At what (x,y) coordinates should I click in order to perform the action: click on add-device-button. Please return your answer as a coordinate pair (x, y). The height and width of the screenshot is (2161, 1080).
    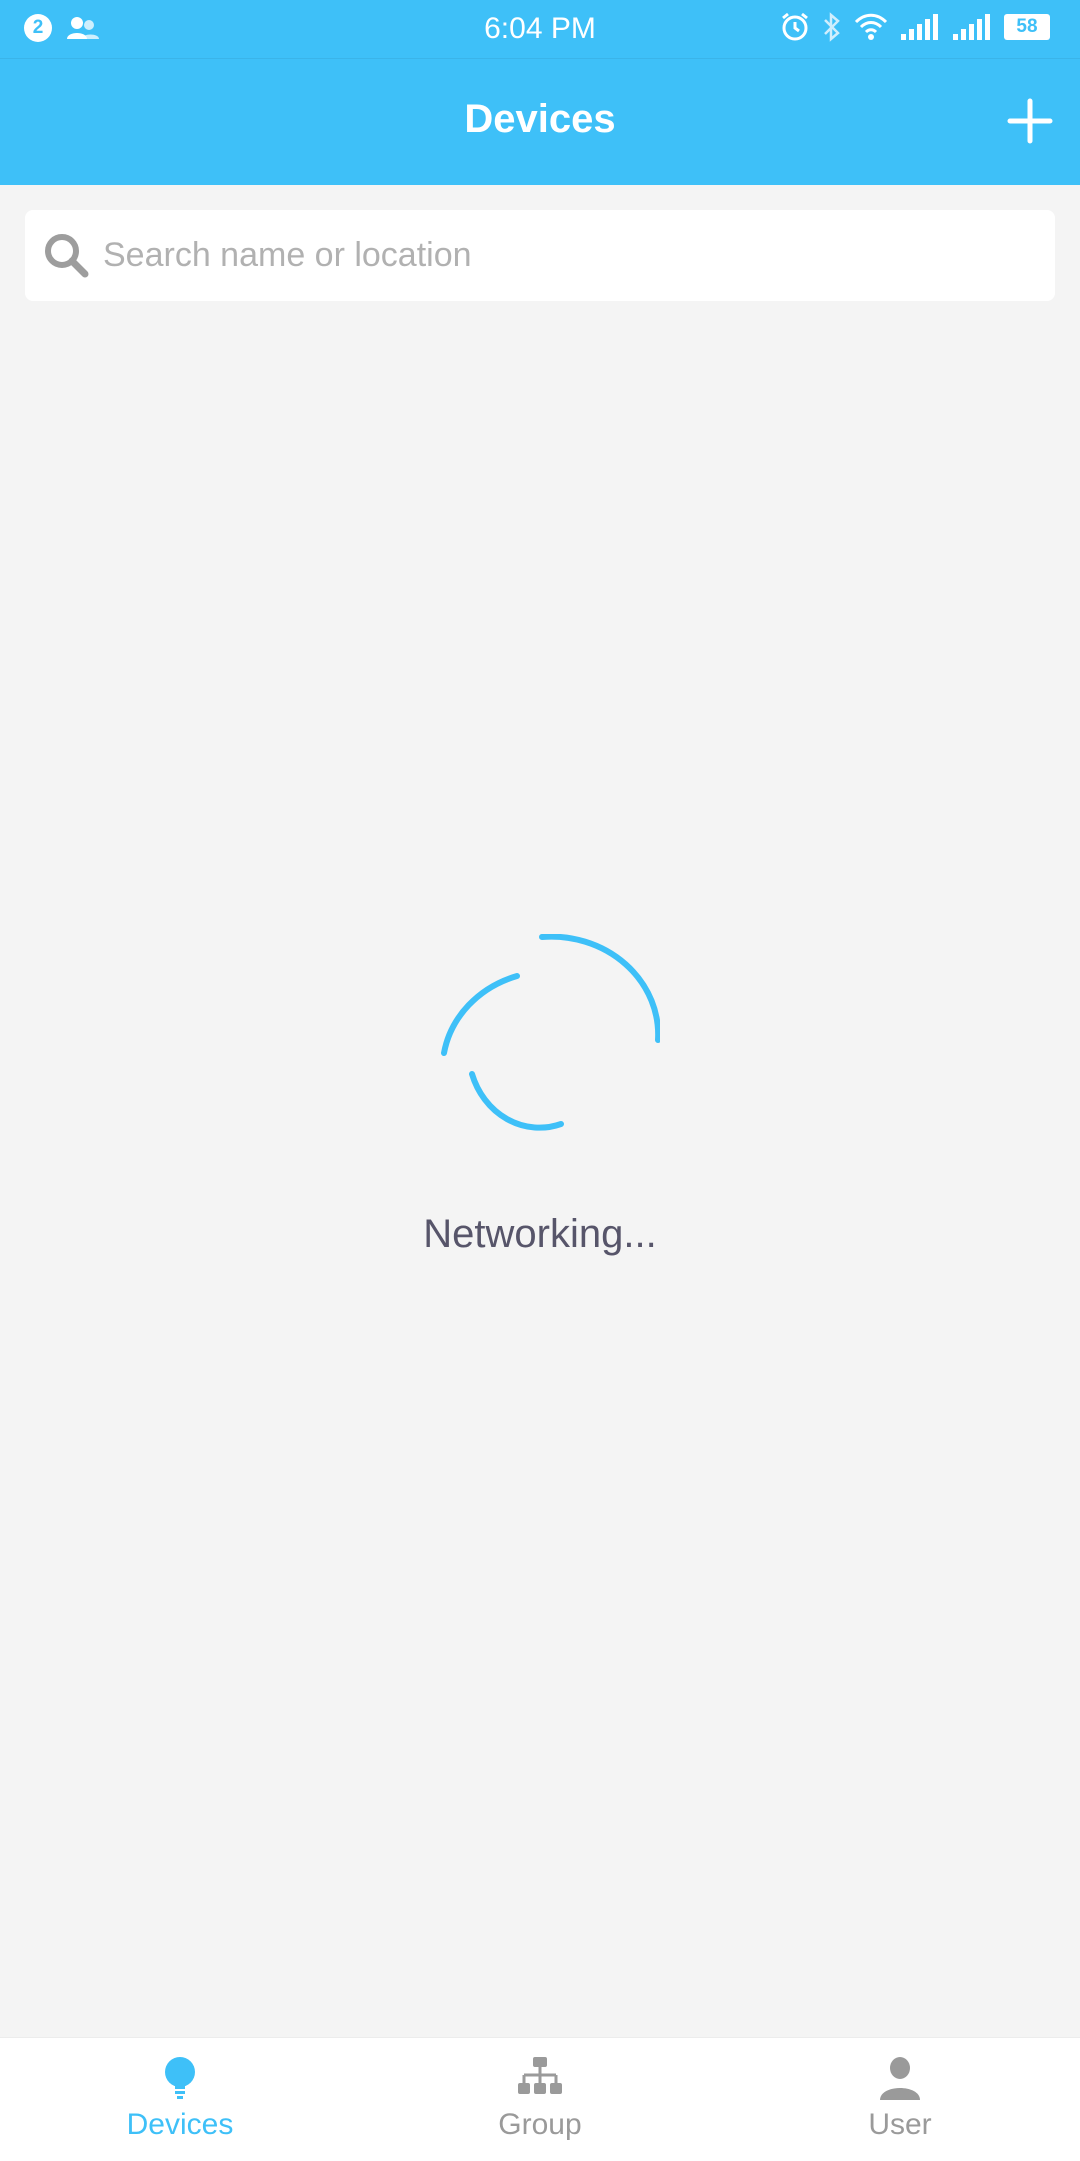
    Looking at the image, I should click on (1030, 121).